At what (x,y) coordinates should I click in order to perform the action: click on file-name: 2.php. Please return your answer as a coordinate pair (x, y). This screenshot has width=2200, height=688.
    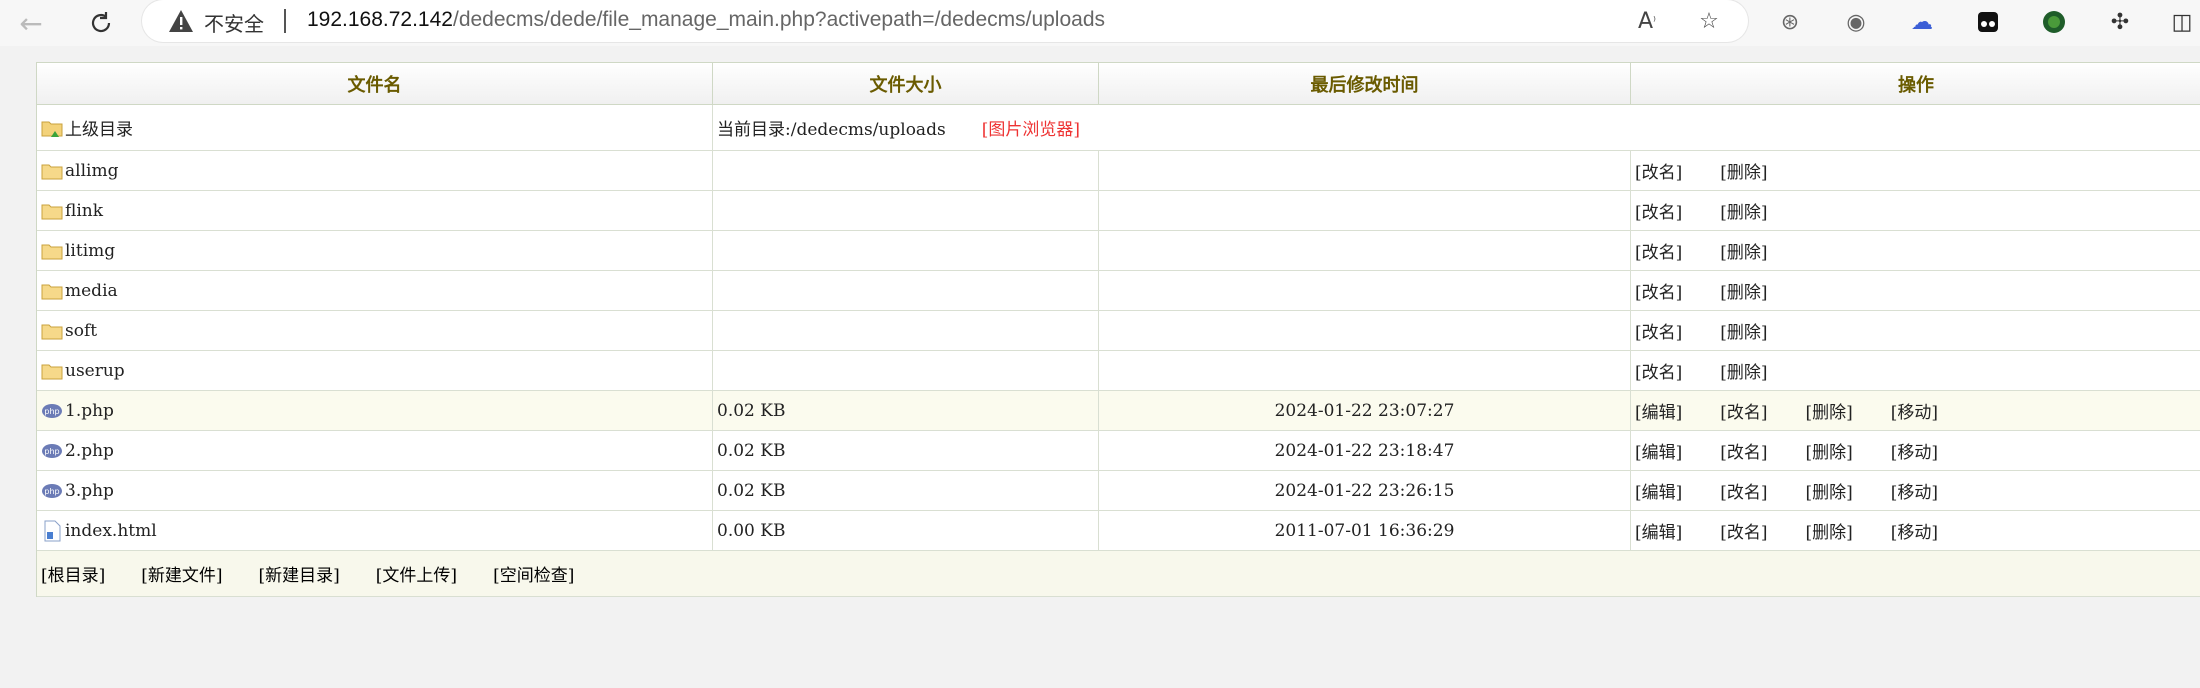
    Looking at the image, I should click on (89, 450).